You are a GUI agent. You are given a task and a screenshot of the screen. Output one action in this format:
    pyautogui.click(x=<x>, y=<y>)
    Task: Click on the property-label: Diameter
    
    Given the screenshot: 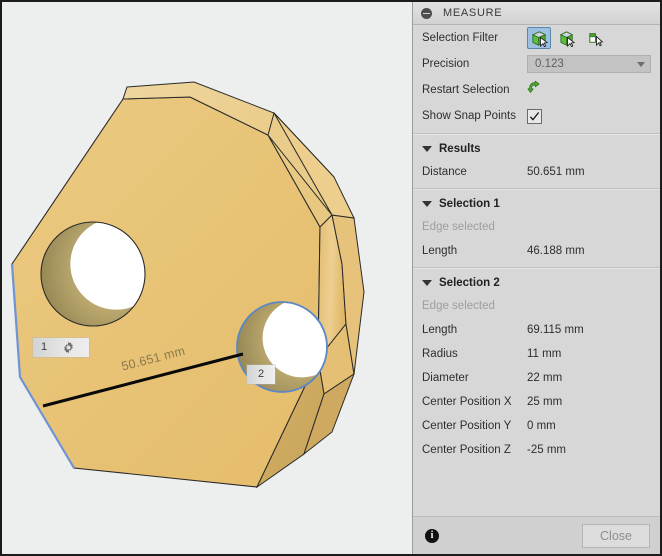 What is the action you would take?
    pyautogui.click(x=445, y=378)
    